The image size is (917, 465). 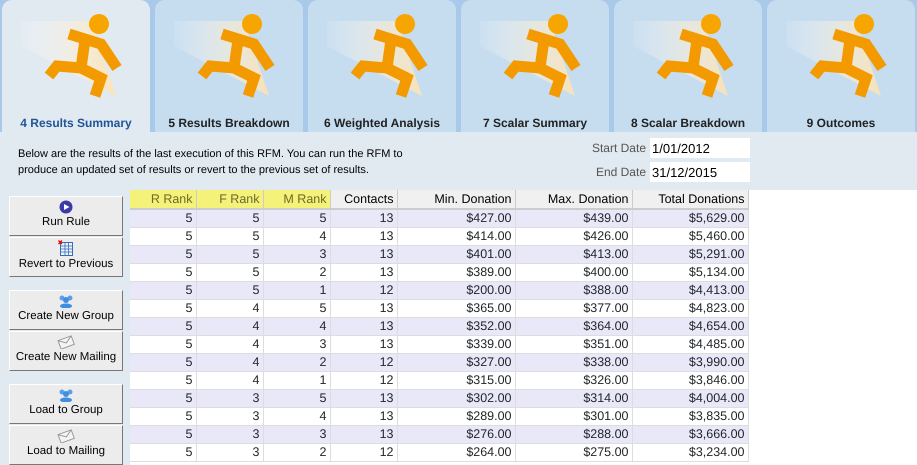 What do you see at coordinates (66, 216) in the screenshot?
I see `action-button: Run Rule` at bounding box center [66, 216].